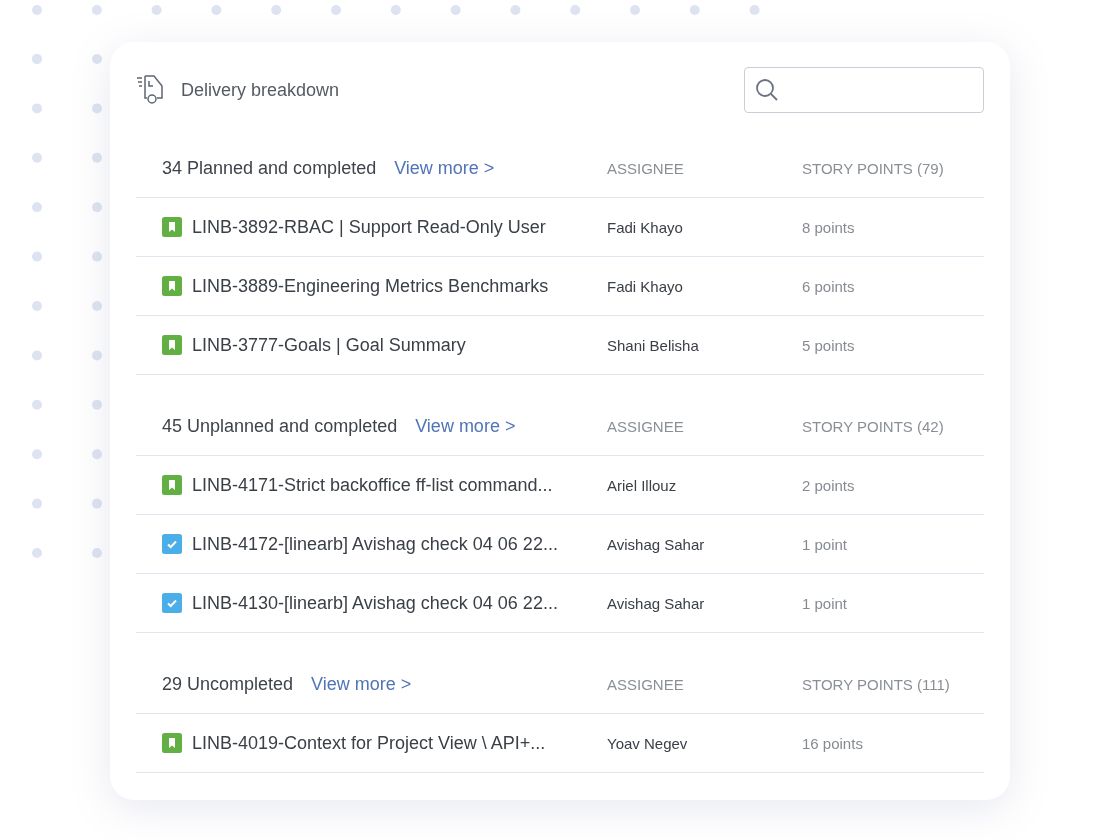  I want to click on story-points: 8 points, so click(829, 227).